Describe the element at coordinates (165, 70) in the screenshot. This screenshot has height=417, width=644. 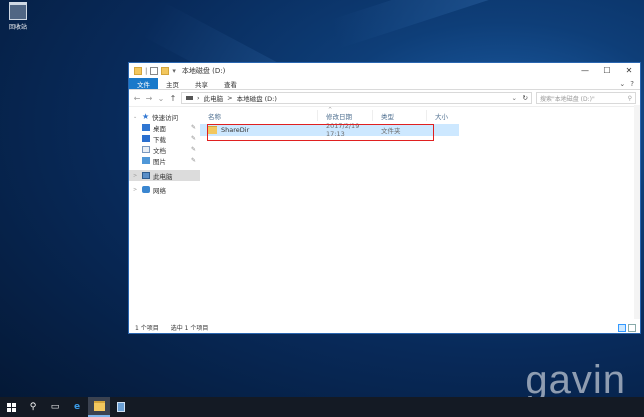
I see `new-folder-icon` at that location.